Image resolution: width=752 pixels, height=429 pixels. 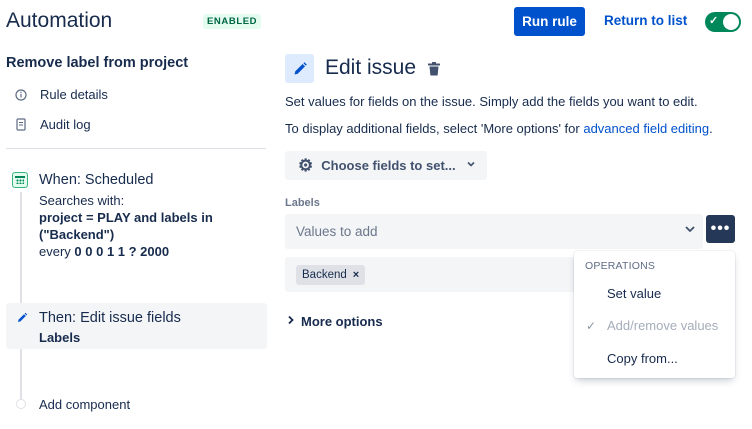 I want to click on info-icon, so click(x=21, y=94).